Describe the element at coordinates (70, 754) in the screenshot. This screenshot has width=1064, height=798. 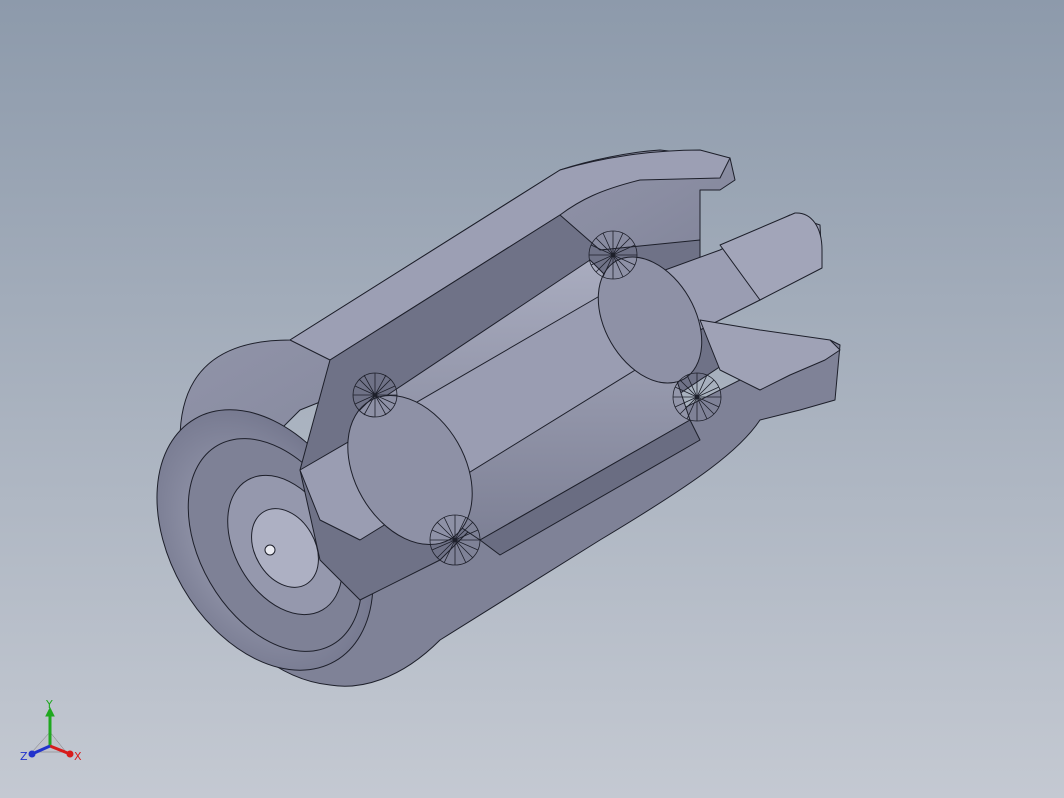
I see `x-axis-tip` at that location.